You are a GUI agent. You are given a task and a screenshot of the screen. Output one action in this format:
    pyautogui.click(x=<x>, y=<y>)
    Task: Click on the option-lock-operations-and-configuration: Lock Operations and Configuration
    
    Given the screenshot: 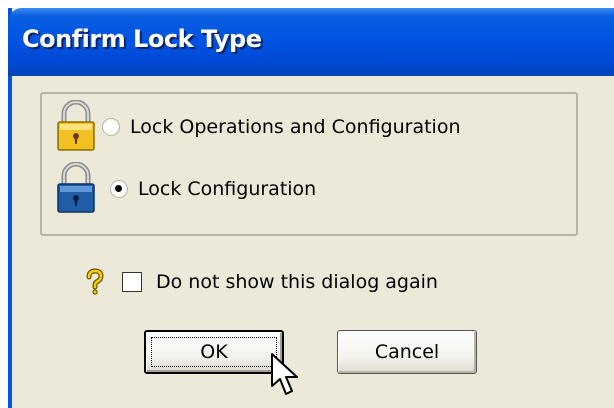 What is the action you would take?
    pyautogui.click(x=258, y=126)
    